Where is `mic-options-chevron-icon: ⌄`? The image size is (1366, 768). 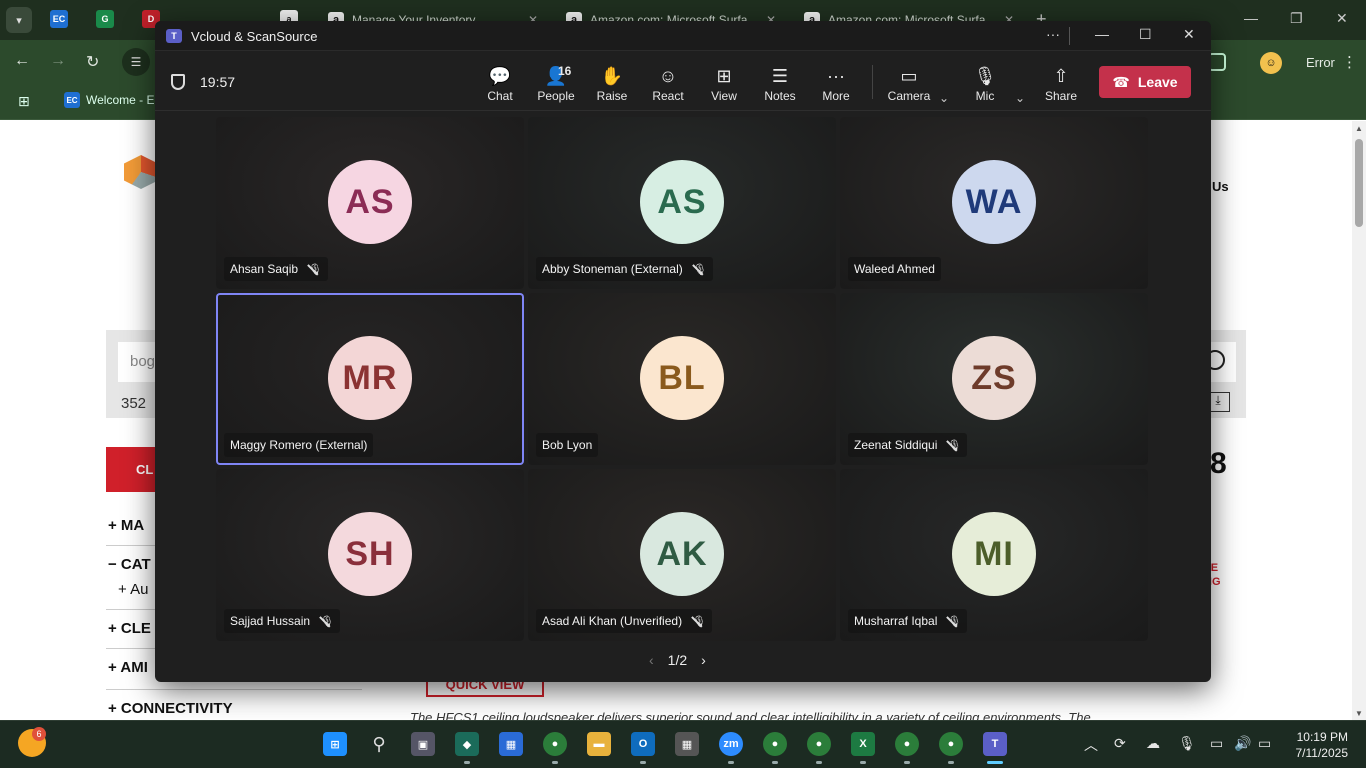
mic-options-chevron-icon: ⌄ is located at coordinates (1020, 98).